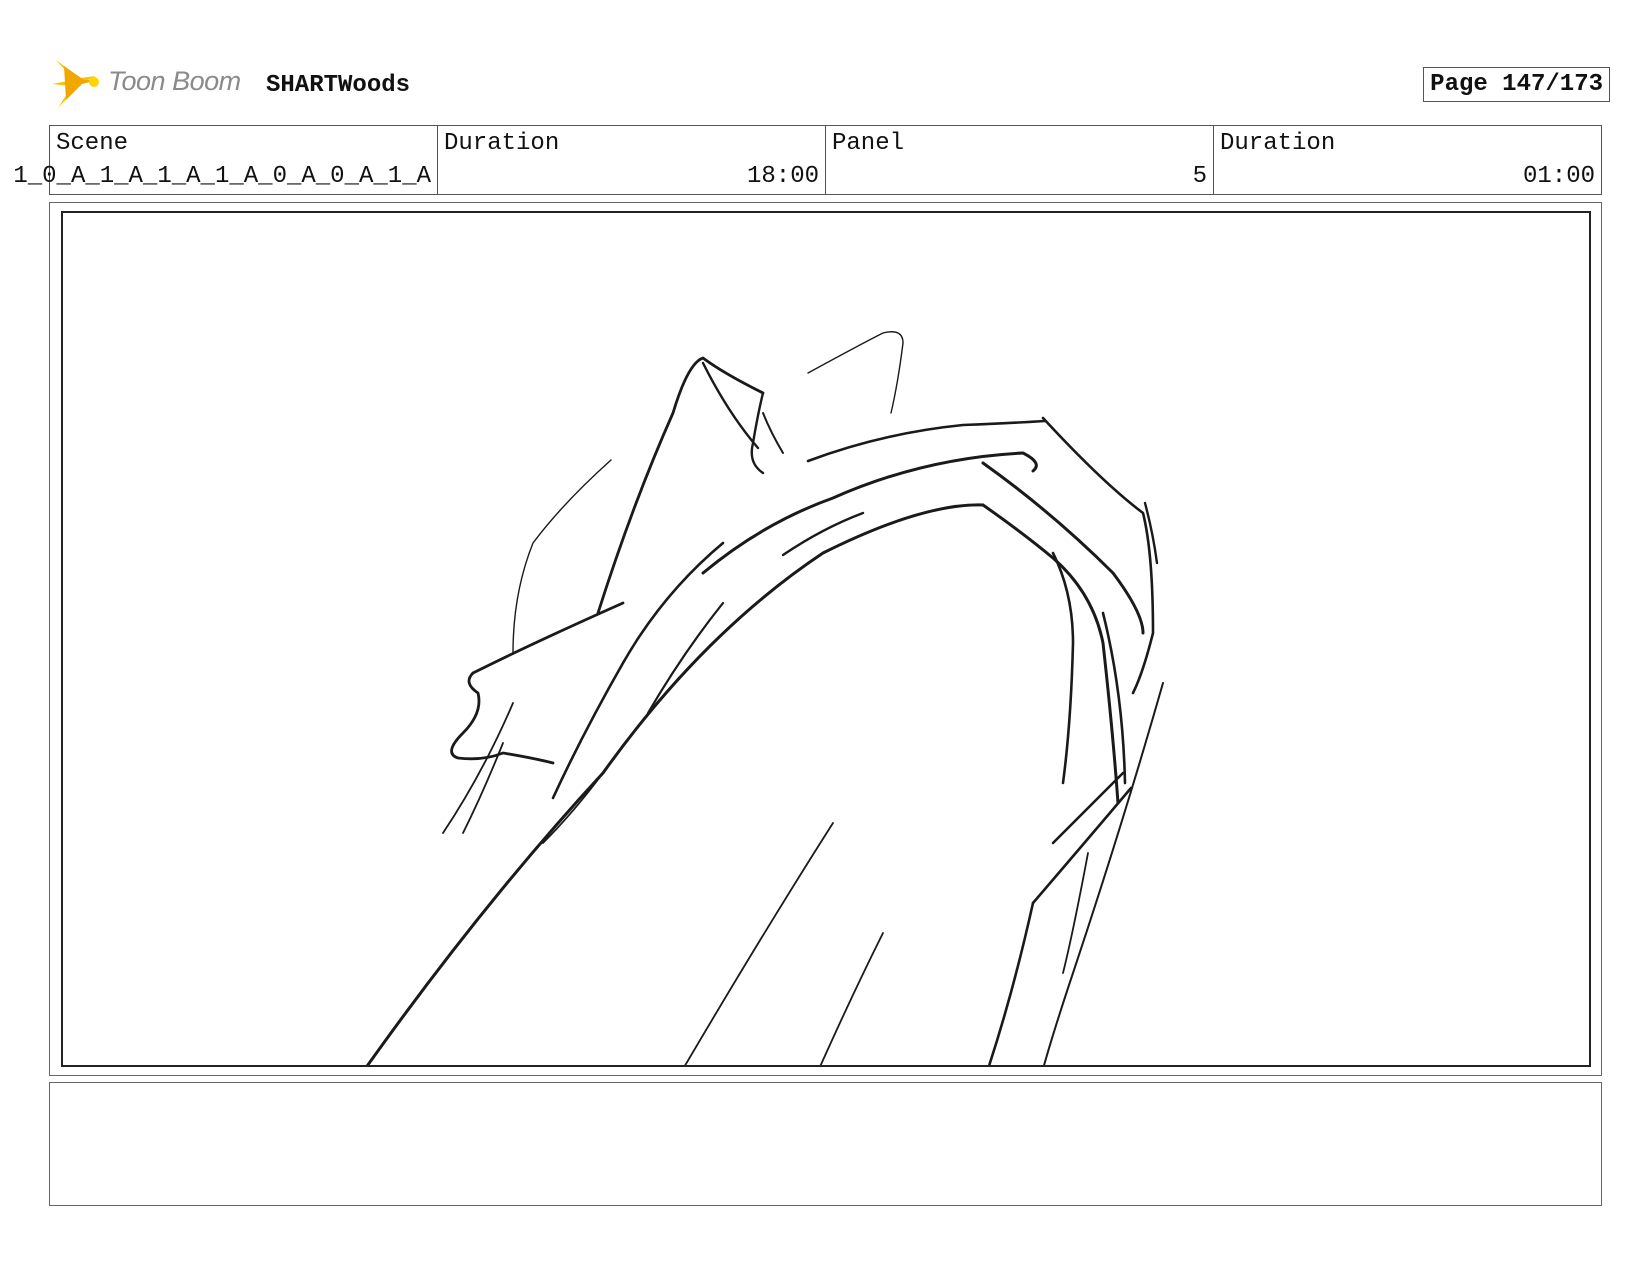  Describe the element at coordinates (222, 176) in the screenshot. I see `scene-value: 1_0_A_1_A_1_A_1_A_0_A_0_A_1_A` at that location.